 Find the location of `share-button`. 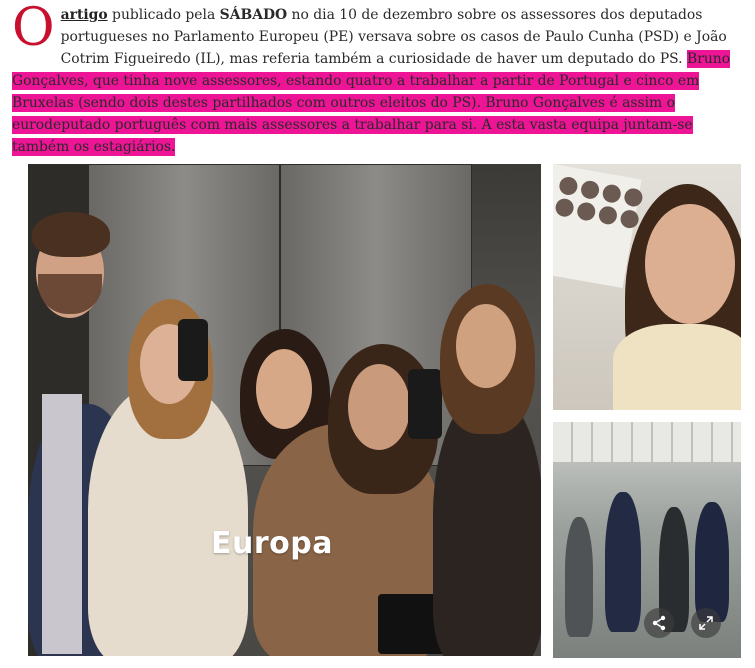

share-button is located at coordinates (659, 623).